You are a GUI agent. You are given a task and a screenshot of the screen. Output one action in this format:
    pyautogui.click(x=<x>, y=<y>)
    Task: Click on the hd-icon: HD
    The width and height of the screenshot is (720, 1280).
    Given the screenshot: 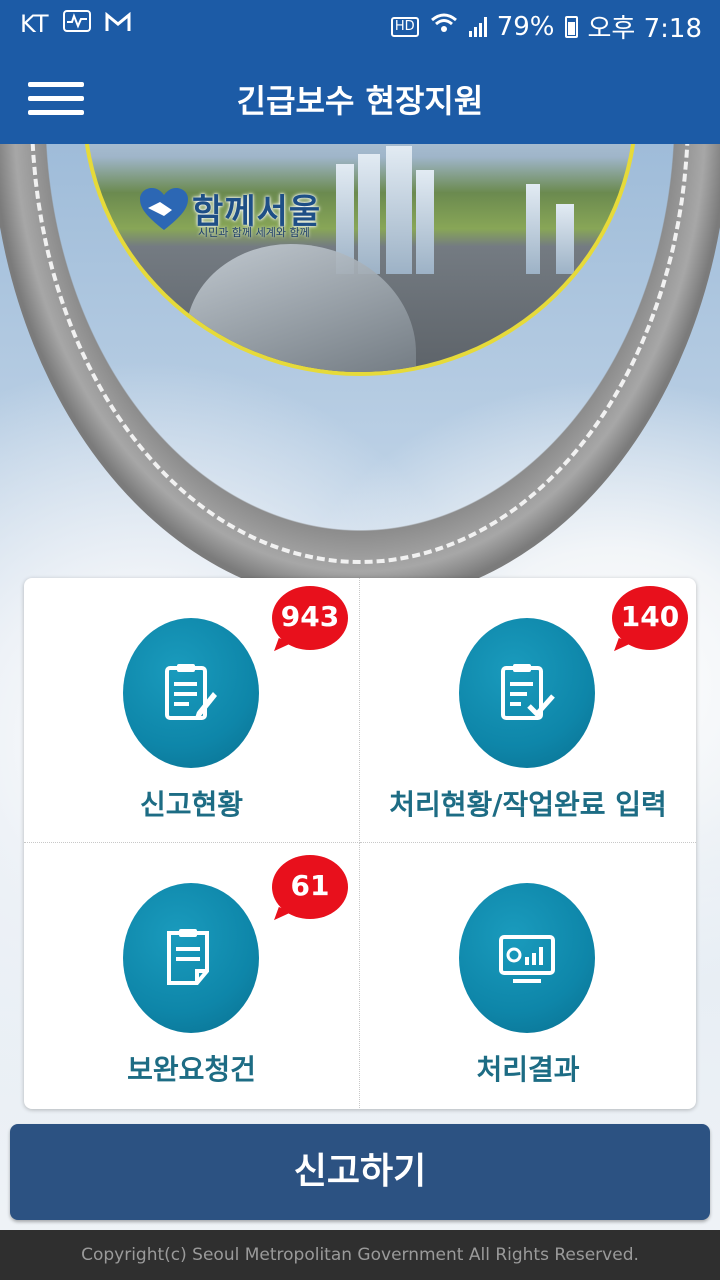 What is the action you would take?
    pyautogui.click(x=404, y=26)
    